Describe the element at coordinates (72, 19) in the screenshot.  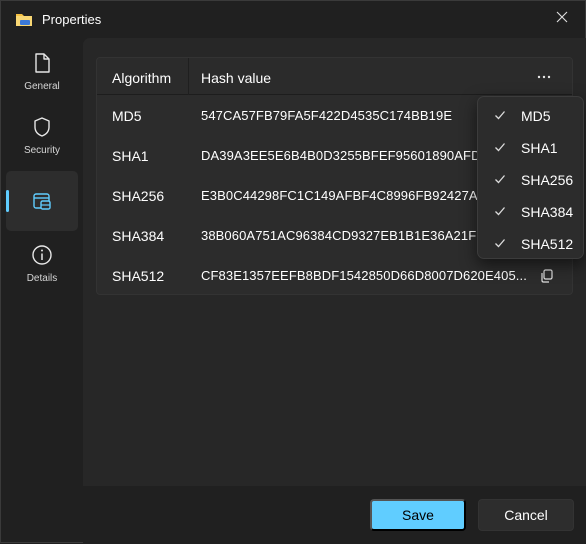
I see `window-title: Properties` at that location.